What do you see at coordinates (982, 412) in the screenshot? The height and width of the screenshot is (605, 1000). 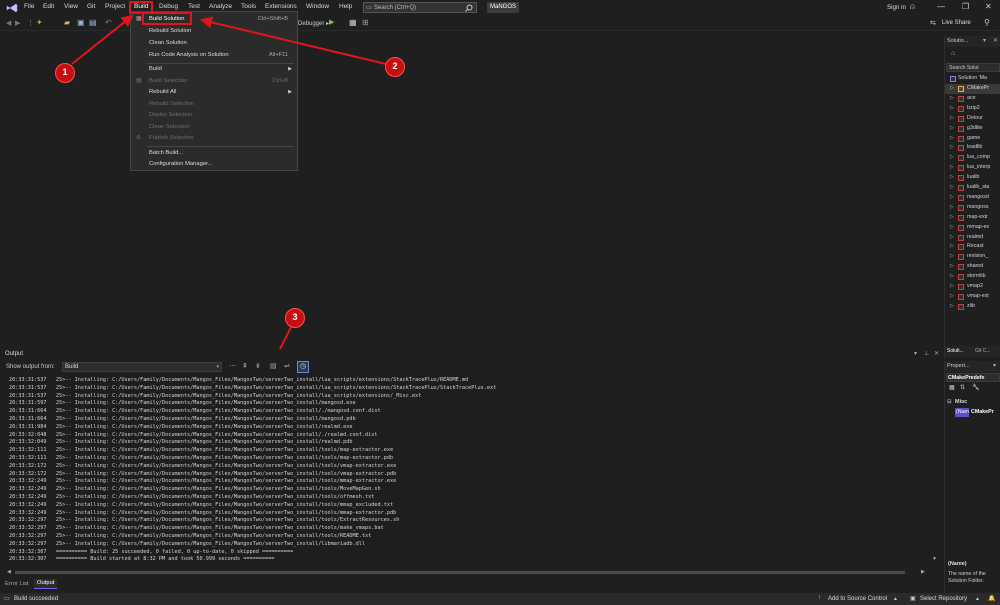 I see `property-value: CMakePr` at bounding box center [982, 412].